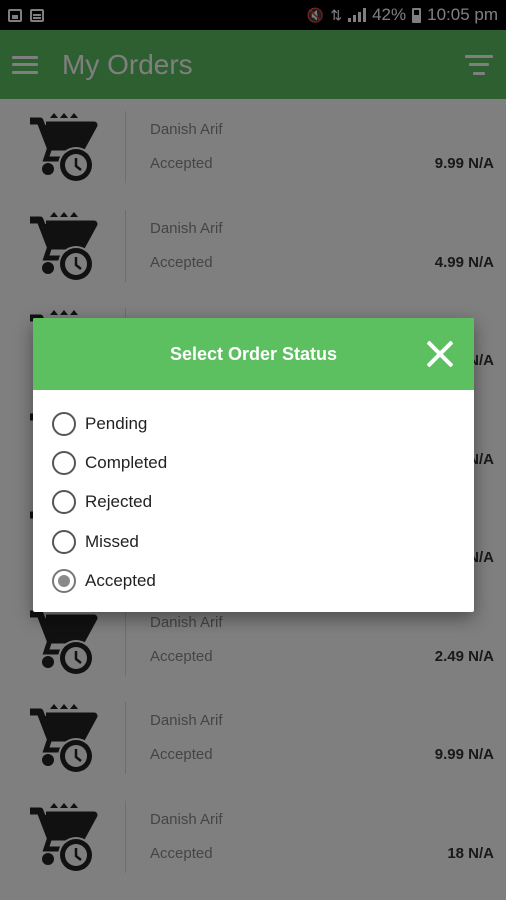 This screenshot has width=506, height=900. Describe the element at coordinates (253, 541) in the screenshot. I see `status-option-missed: Missed` at that location.